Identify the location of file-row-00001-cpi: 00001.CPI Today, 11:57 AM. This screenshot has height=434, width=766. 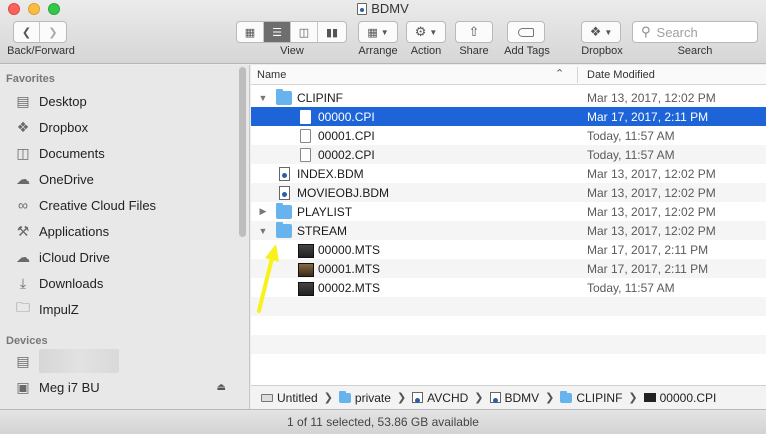
(508, 135).